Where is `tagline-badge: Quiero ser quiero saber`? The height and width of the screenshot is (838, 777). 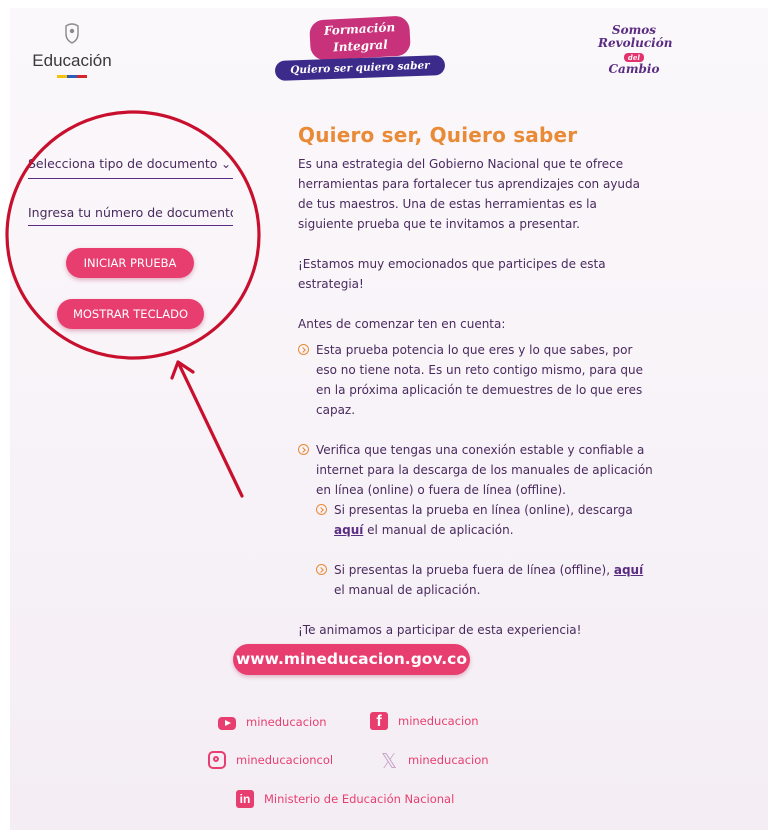 tagline-badge: Quiero ser quiero saber is located at coordinates (360, 68).